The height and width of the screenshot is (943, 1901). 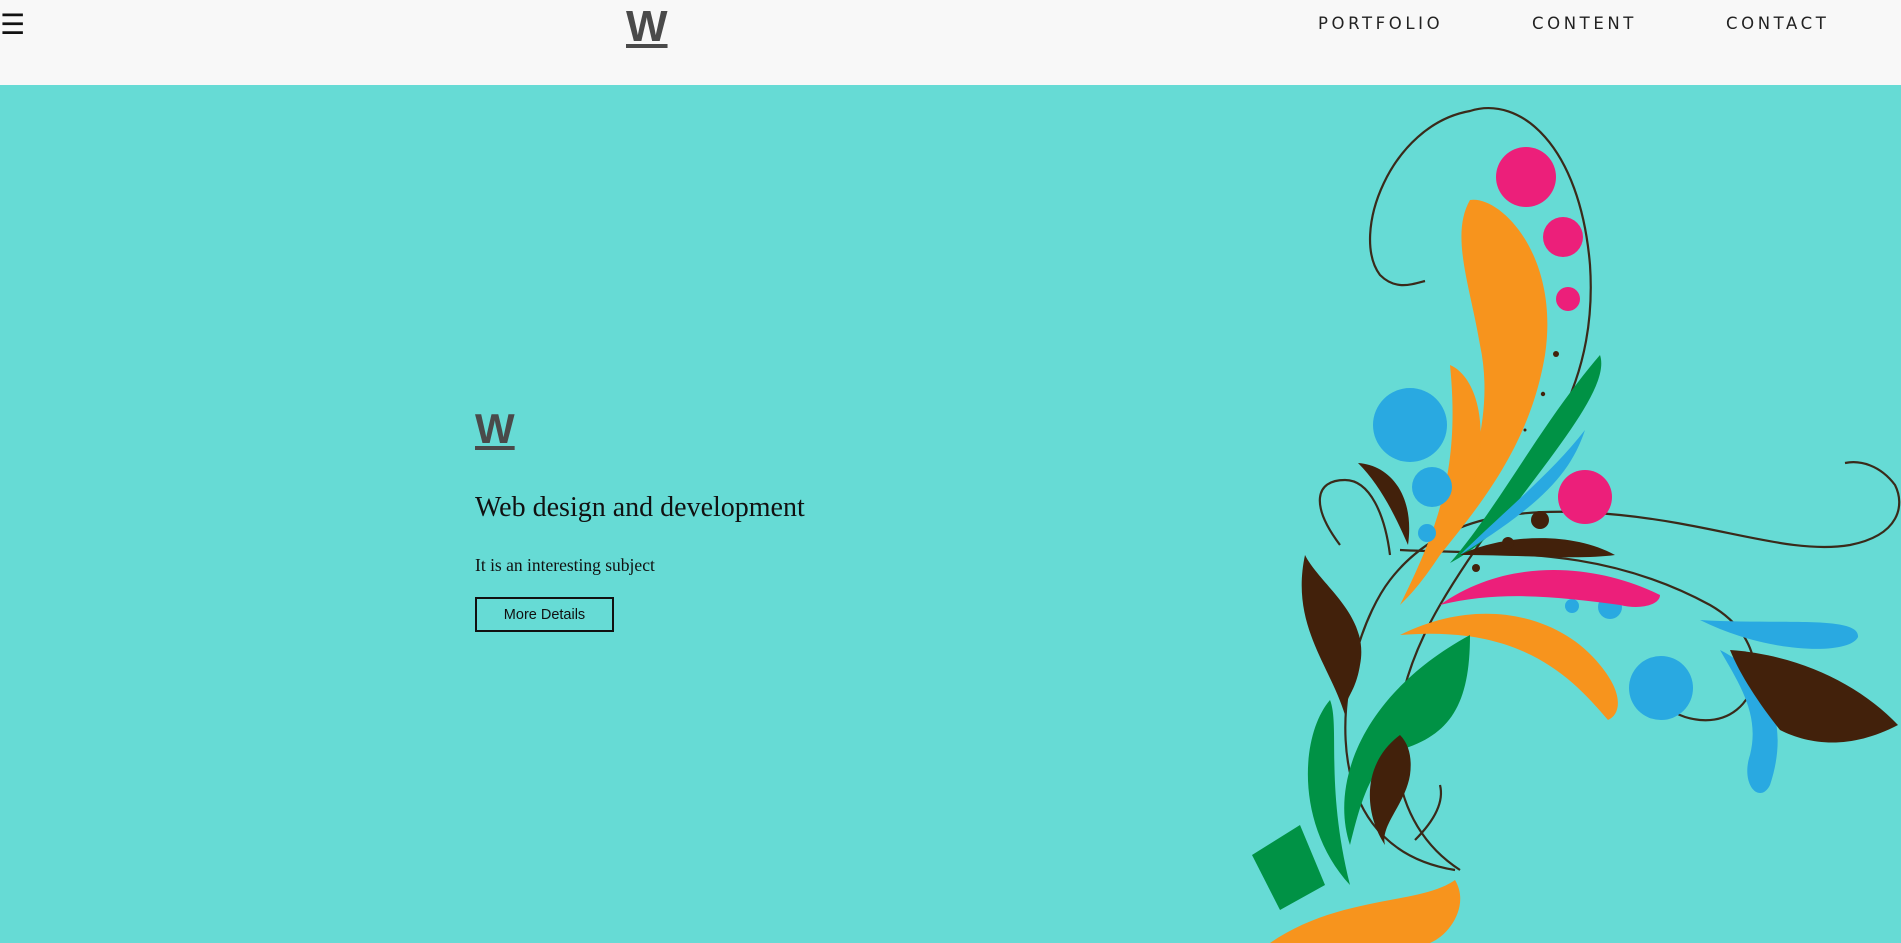 I want to click on hamburger-menu-icon: ☰, so click(x=12, y=25).